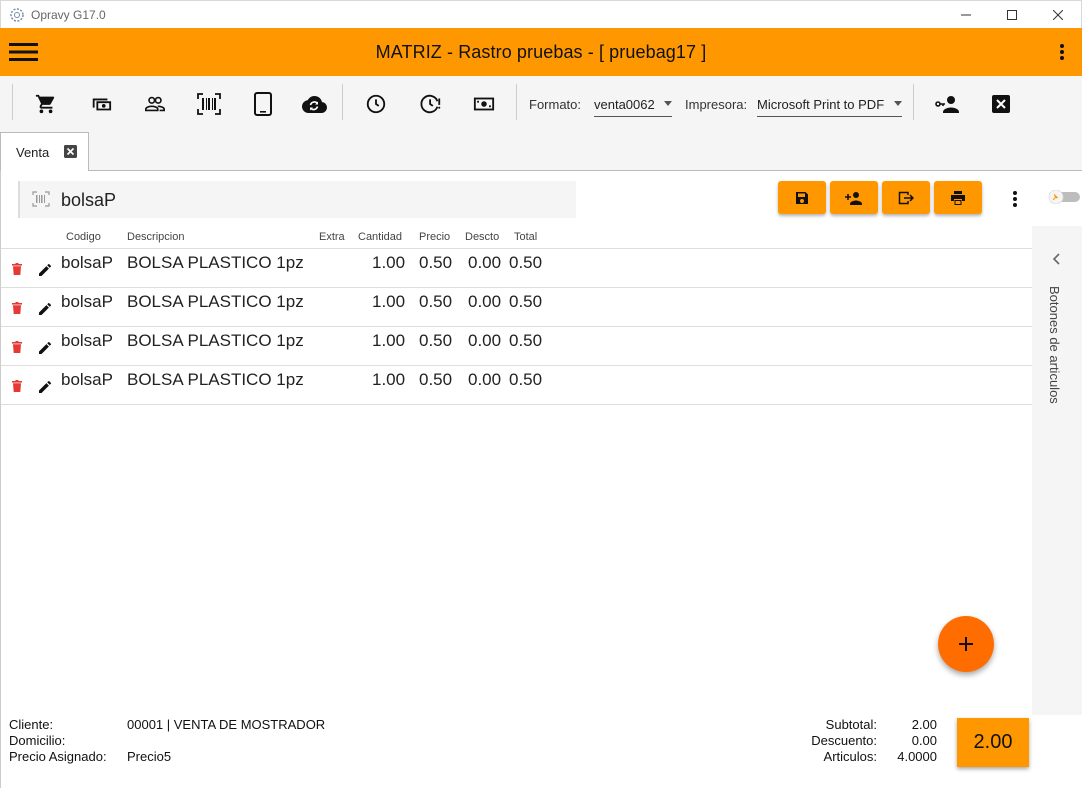  I want to click on close-window-button, so click(1058, 15).